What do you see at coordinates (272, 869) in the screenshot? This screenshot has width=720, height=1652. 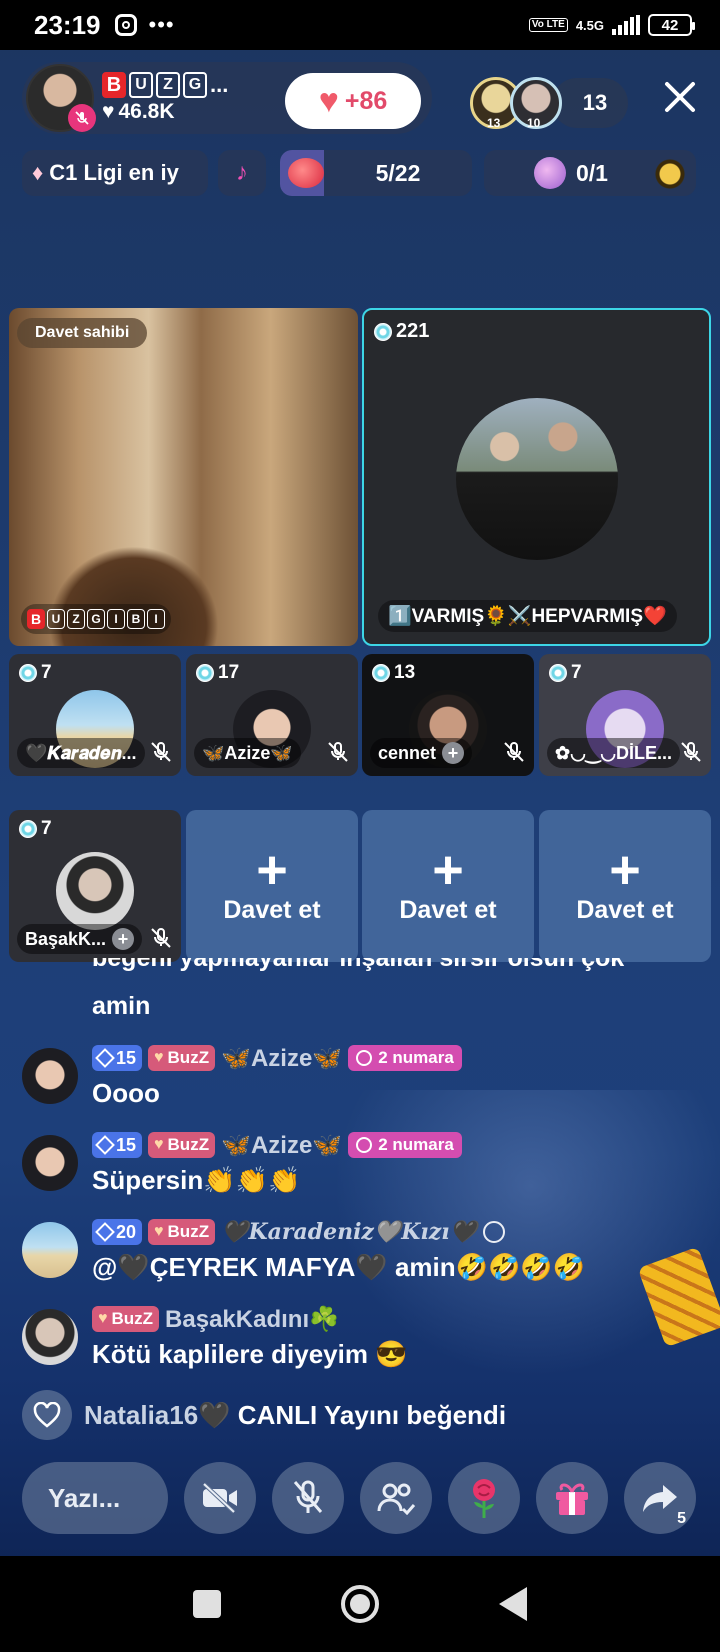 I see `add-icon: +` at bounding box center [272, 869].